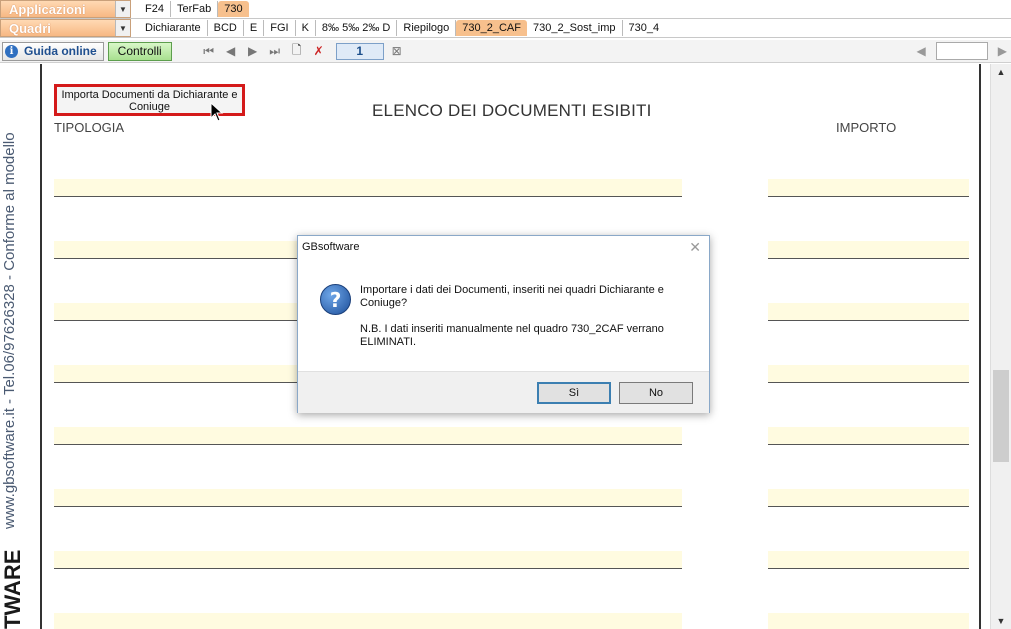  What do you see at coordinates (491, 28) in the screenshot?
I see `tab-730-2-caf: 730_2_CAF` at bounding box center [491, 28].